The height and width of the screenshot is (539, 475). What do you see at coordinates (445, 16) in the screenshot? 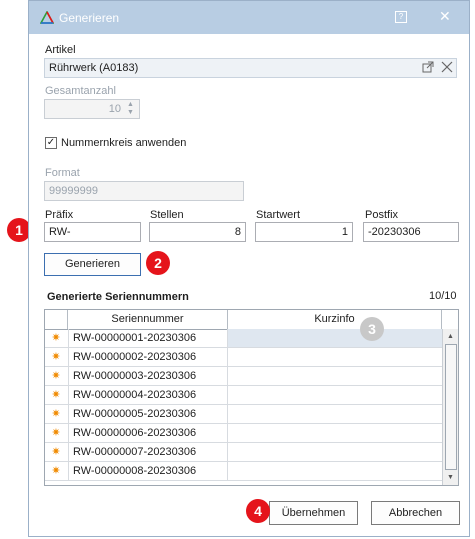
I see `close-button: ✕` at bounding box center [445, 16].